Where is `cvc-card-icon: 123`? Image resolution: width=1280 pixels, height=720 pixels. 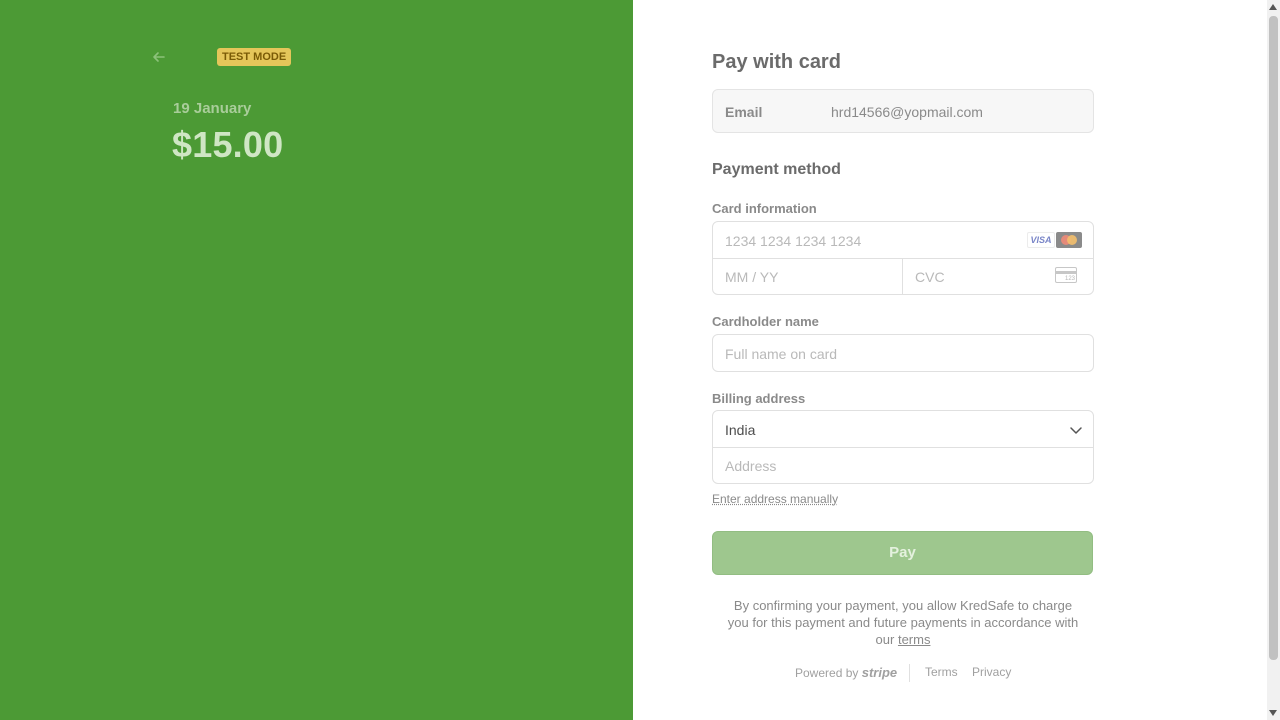 cvc-card-icon: 123 is located at coordinates (1066, 275).